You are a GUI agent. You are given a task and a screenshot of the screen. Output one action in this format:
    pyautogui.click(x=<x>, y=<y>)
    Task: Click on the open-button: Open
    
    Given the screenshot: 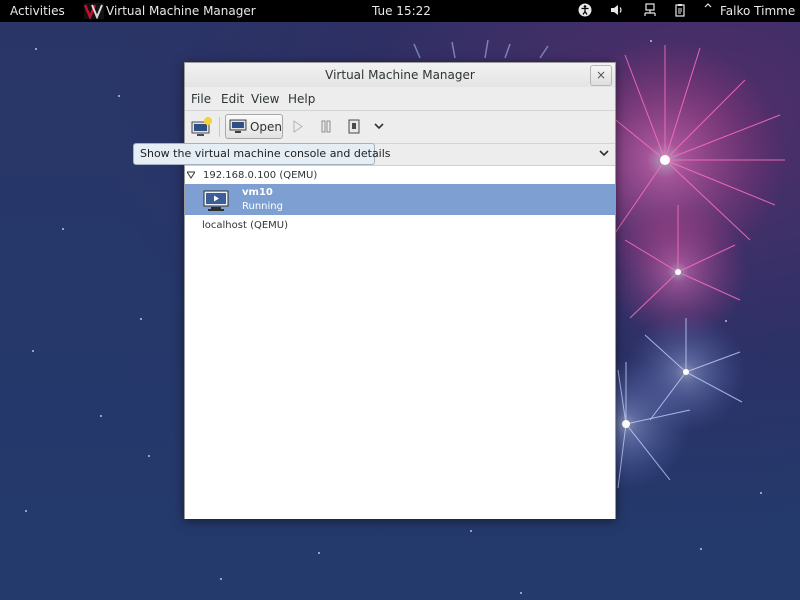 What is the action you would take?
    pyautogui.click(x=254, y=126)
    